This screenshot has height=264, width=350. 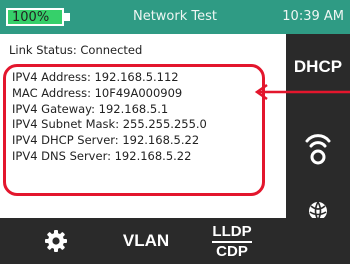 I want to click on ipv4-gateway: IPV4 Gateway: 192.168.5.1, so click(x=90, y=108).